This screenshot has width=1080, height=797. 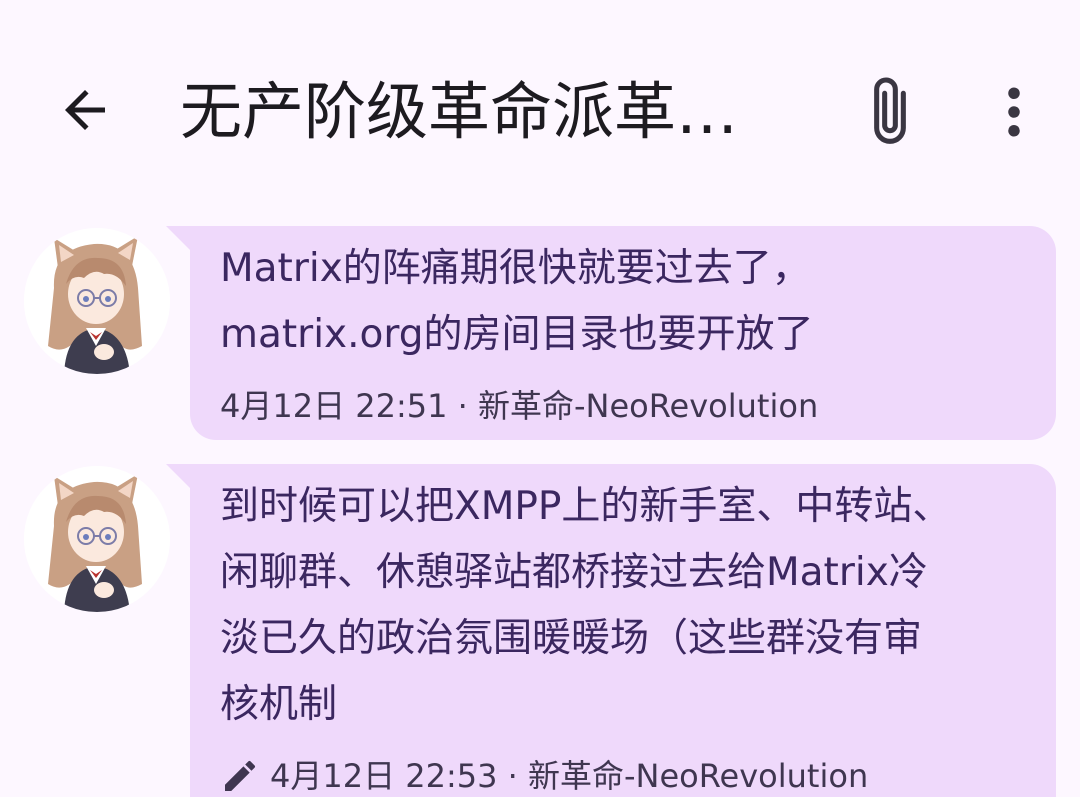 I want to click on message-meta: 4月12日 22:53 · 新革命-NeoRevolution, so click(x=544, y=775).